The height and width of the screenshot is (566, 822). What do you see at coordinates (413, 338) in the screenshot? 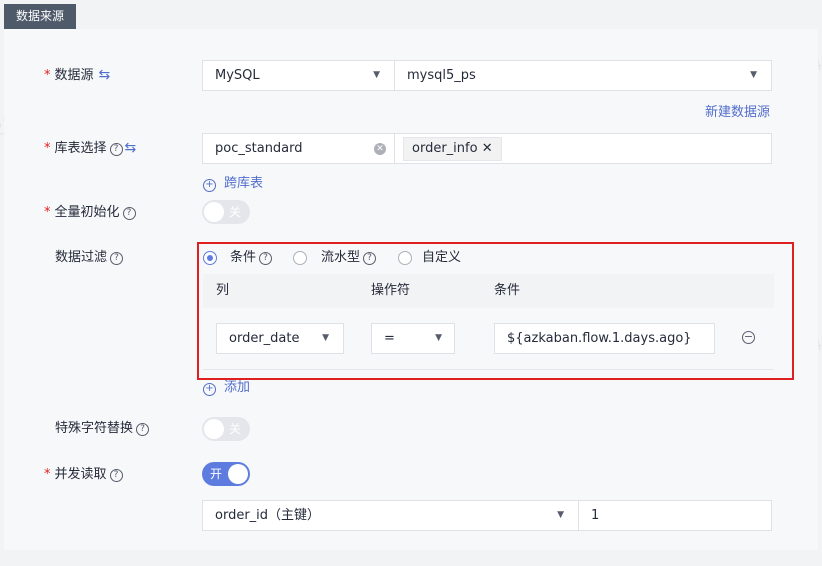
I see `filter-operator-select: = ▼` at bounding box center [413, 338].